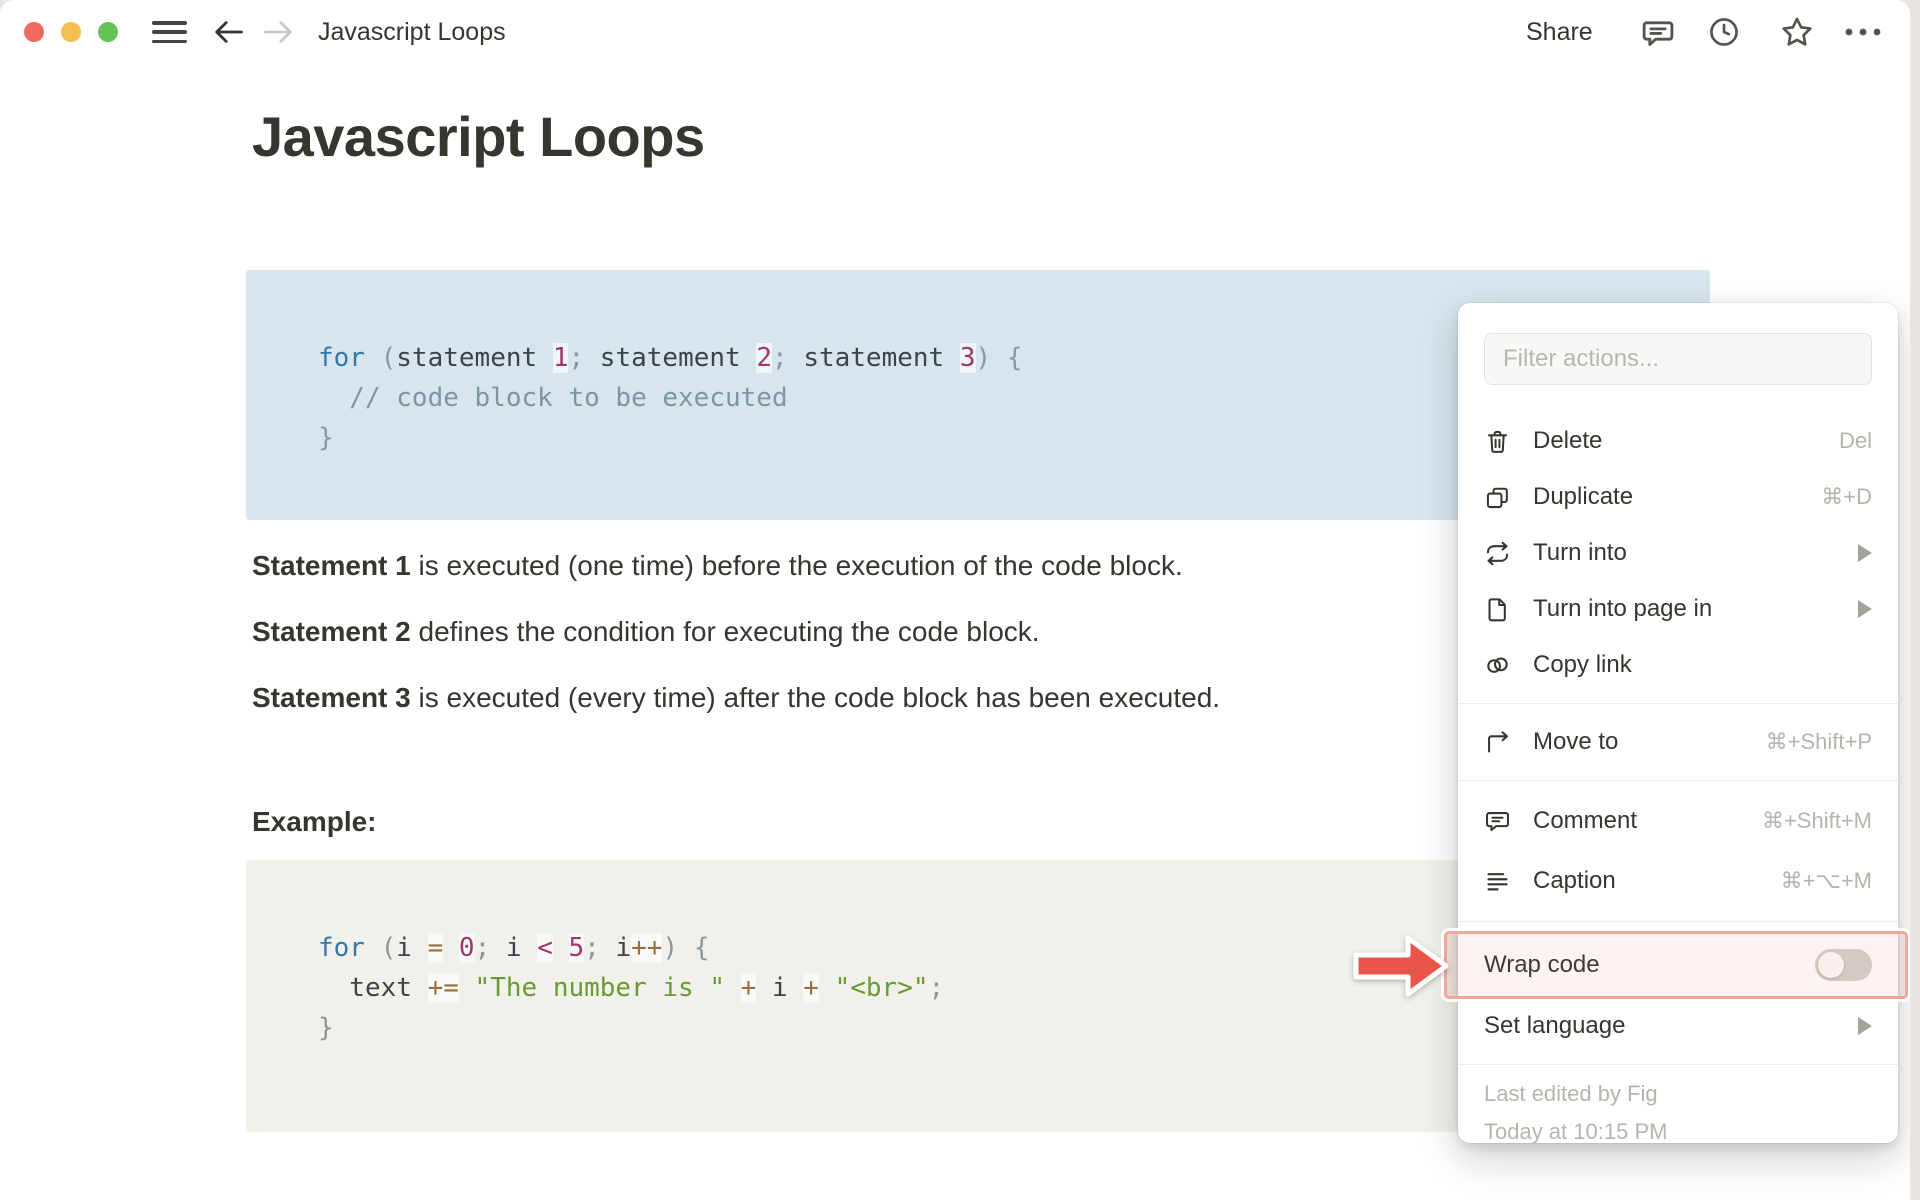 Image resolution: width=1920 pixels, height=1200 pixels. What do you see at coordinates (1498, 741) in the screenshot?
I see `move-to-icon` at bounding box center [1498, 741].